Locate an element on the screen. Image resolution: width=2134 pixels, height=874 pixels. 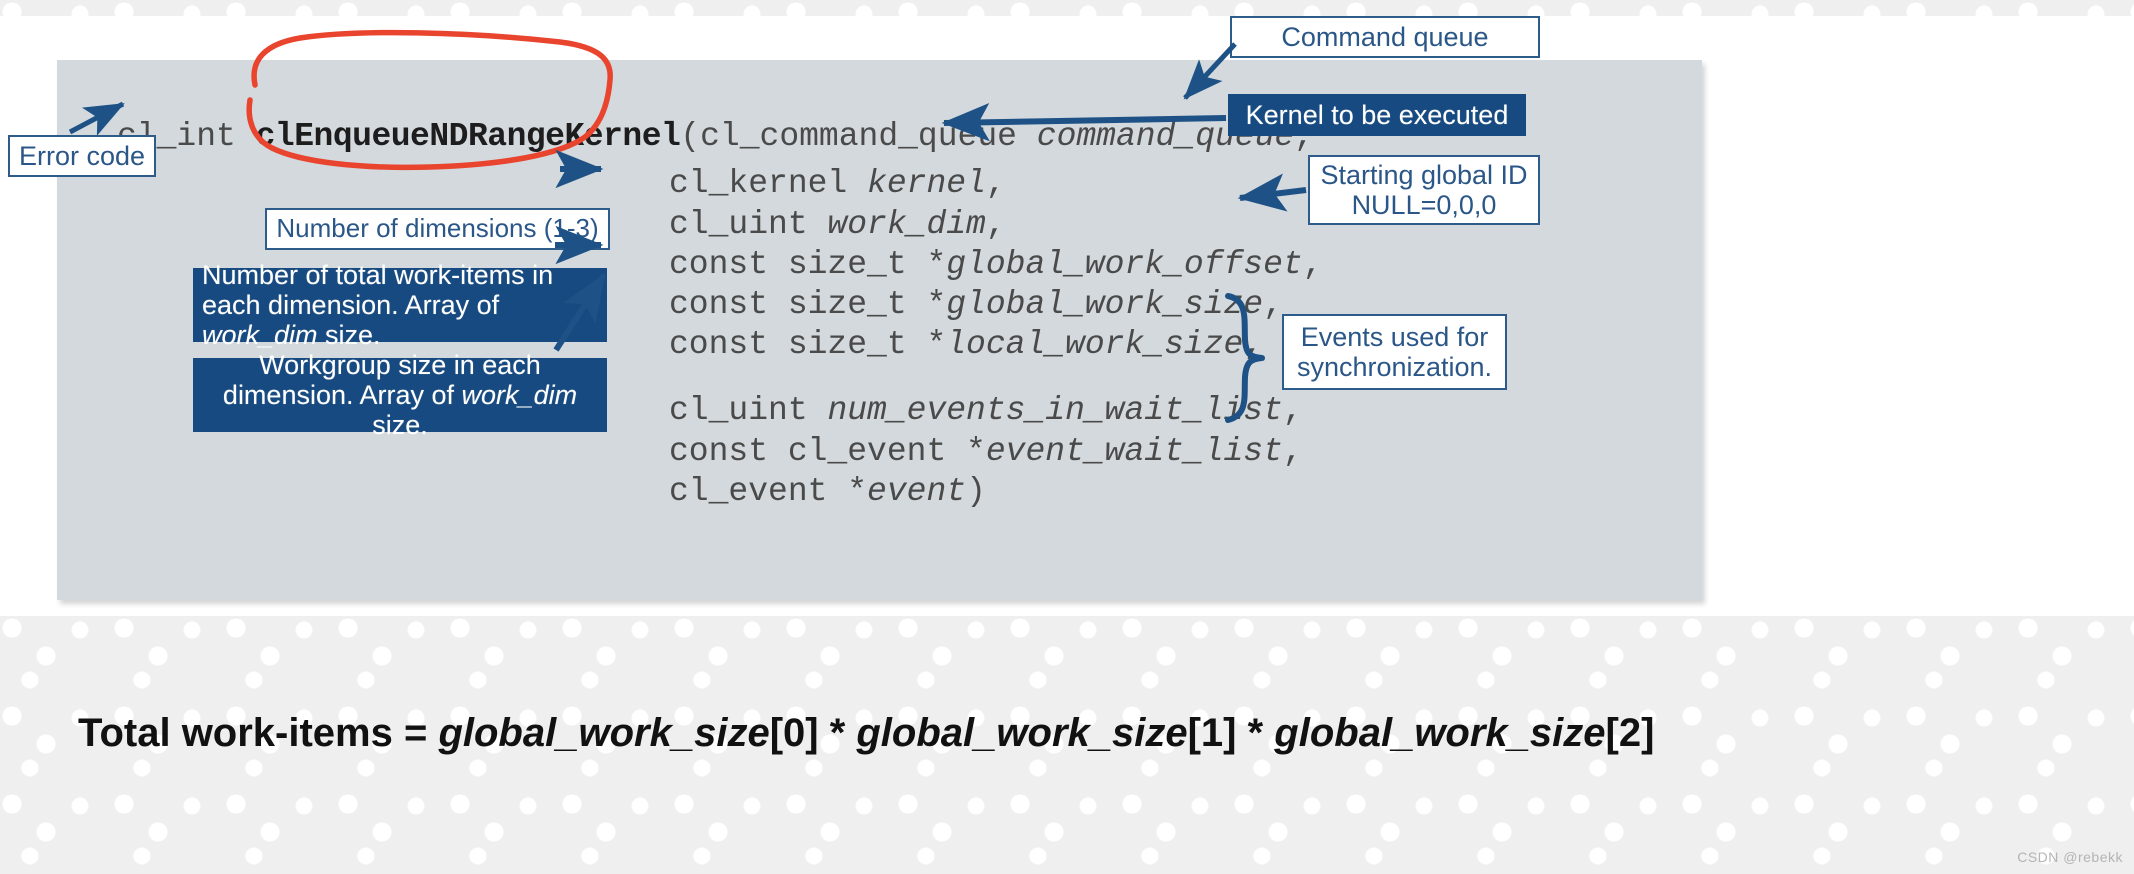
callout-label: Number of dimensions (1-3) is located at coordinates (437, 228).